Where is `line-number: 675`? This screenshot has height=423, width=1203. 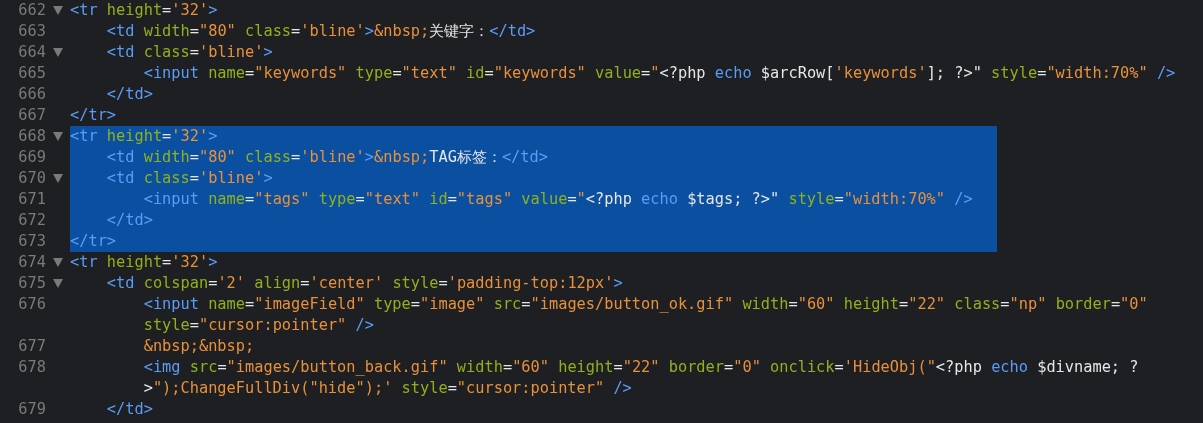
line-number: 675 is located at coordinates (31, 283).